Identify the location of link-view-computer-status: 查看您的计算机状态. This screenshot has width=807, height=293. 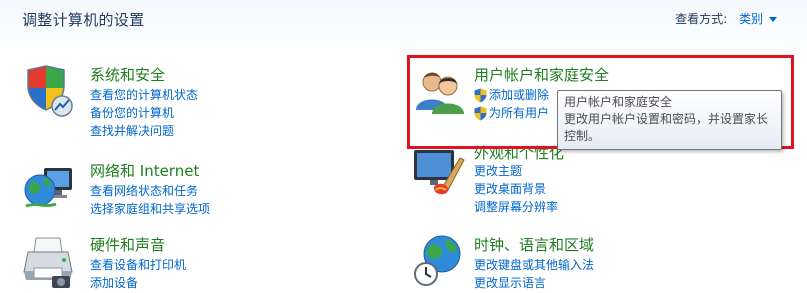
(144, 95).